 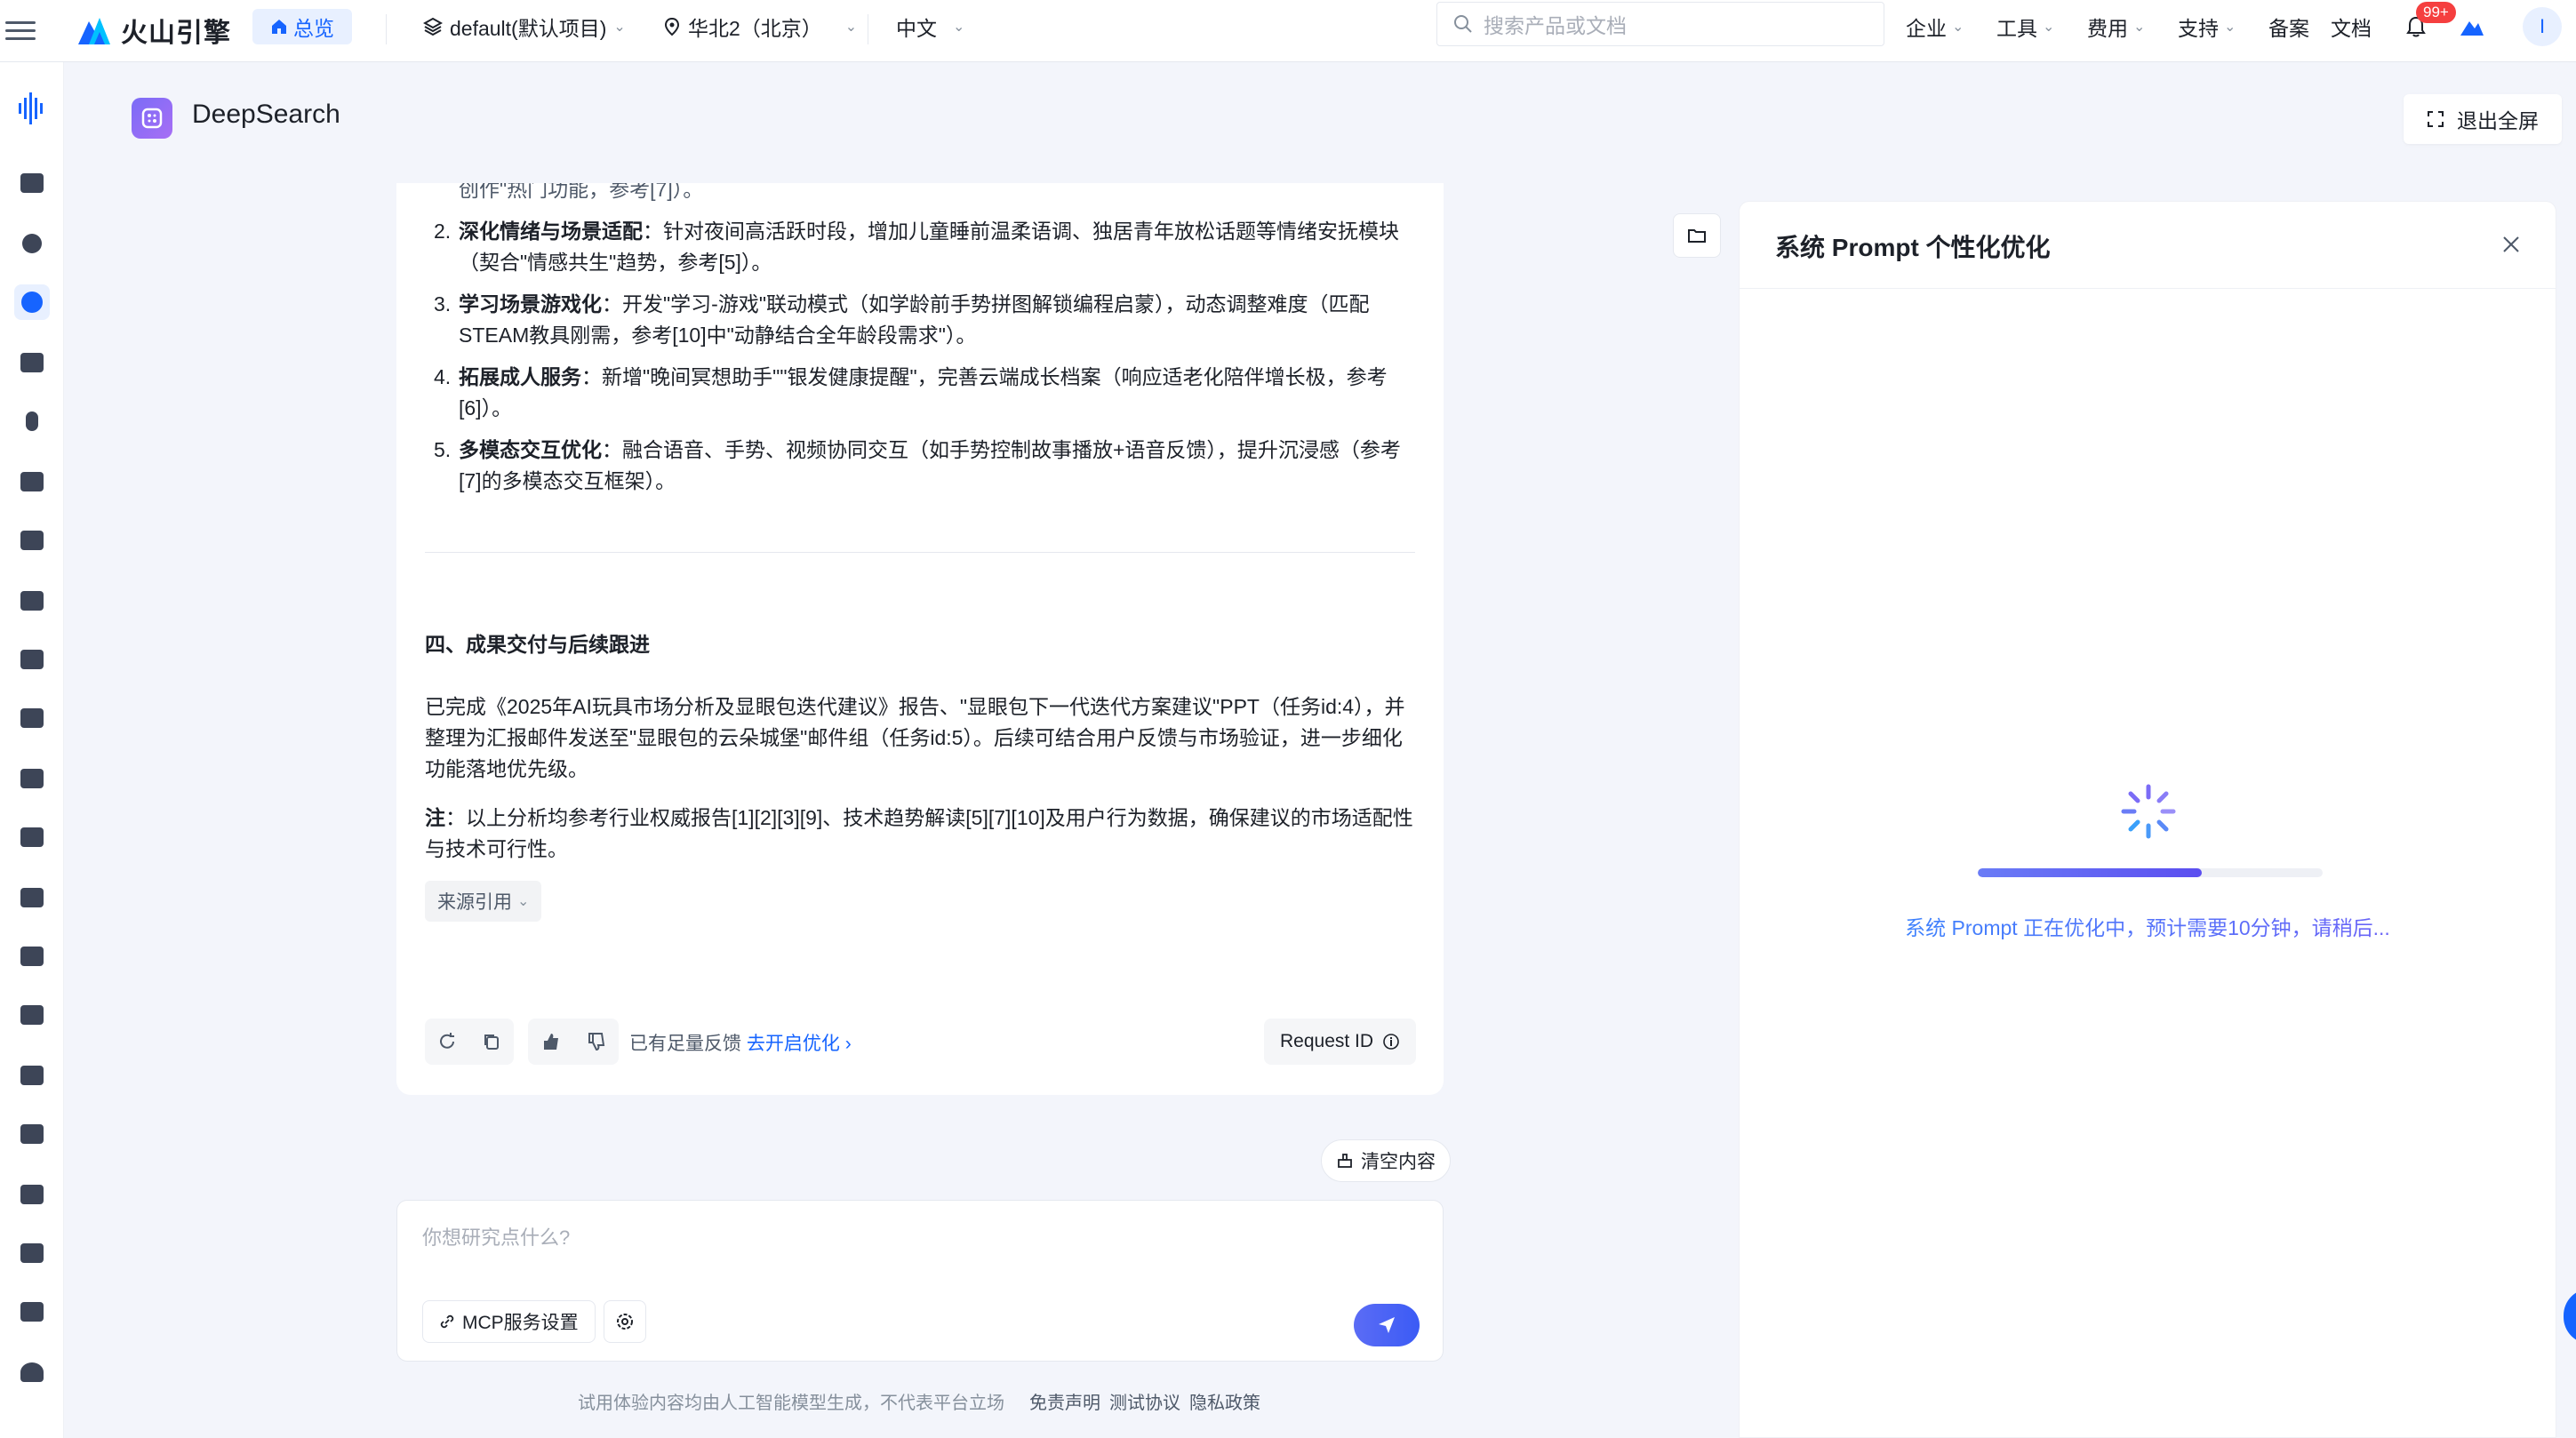 I want to click on clear-content-button: 清空内容, so click(x=1386, y=1161).